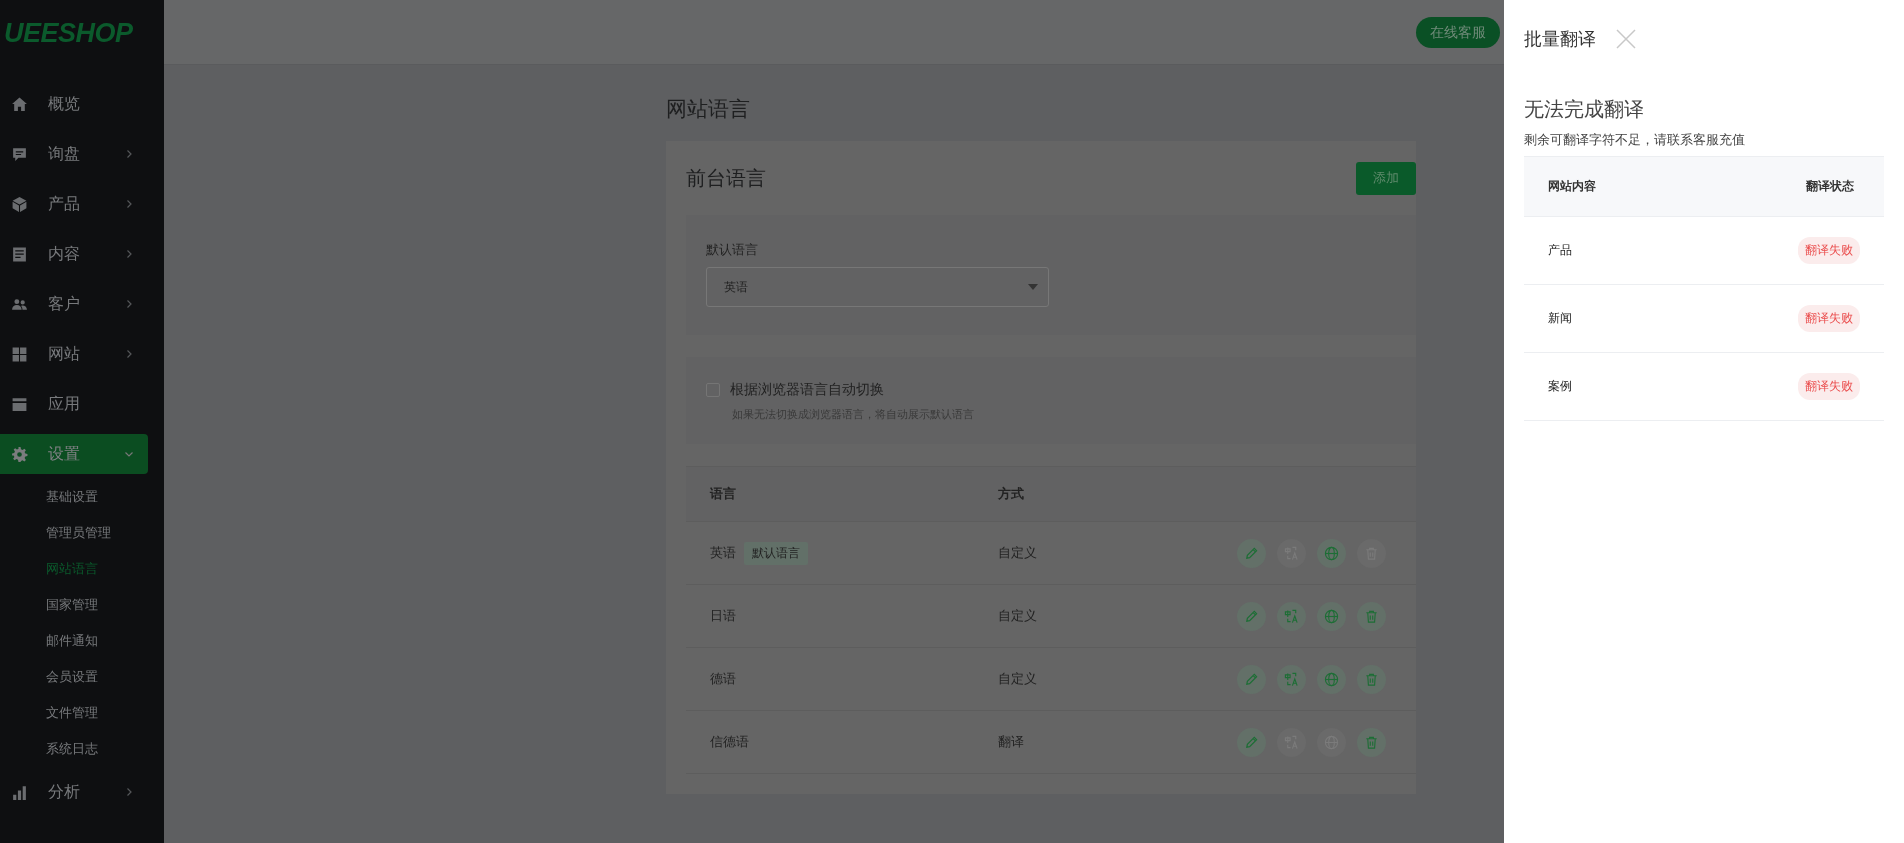 This screenshot has width=1904, height=843. What do you see at coordinates (74, 154) in the screenshot?
I see `sidebar-item: 询盘` at bounding box center [74, 154].